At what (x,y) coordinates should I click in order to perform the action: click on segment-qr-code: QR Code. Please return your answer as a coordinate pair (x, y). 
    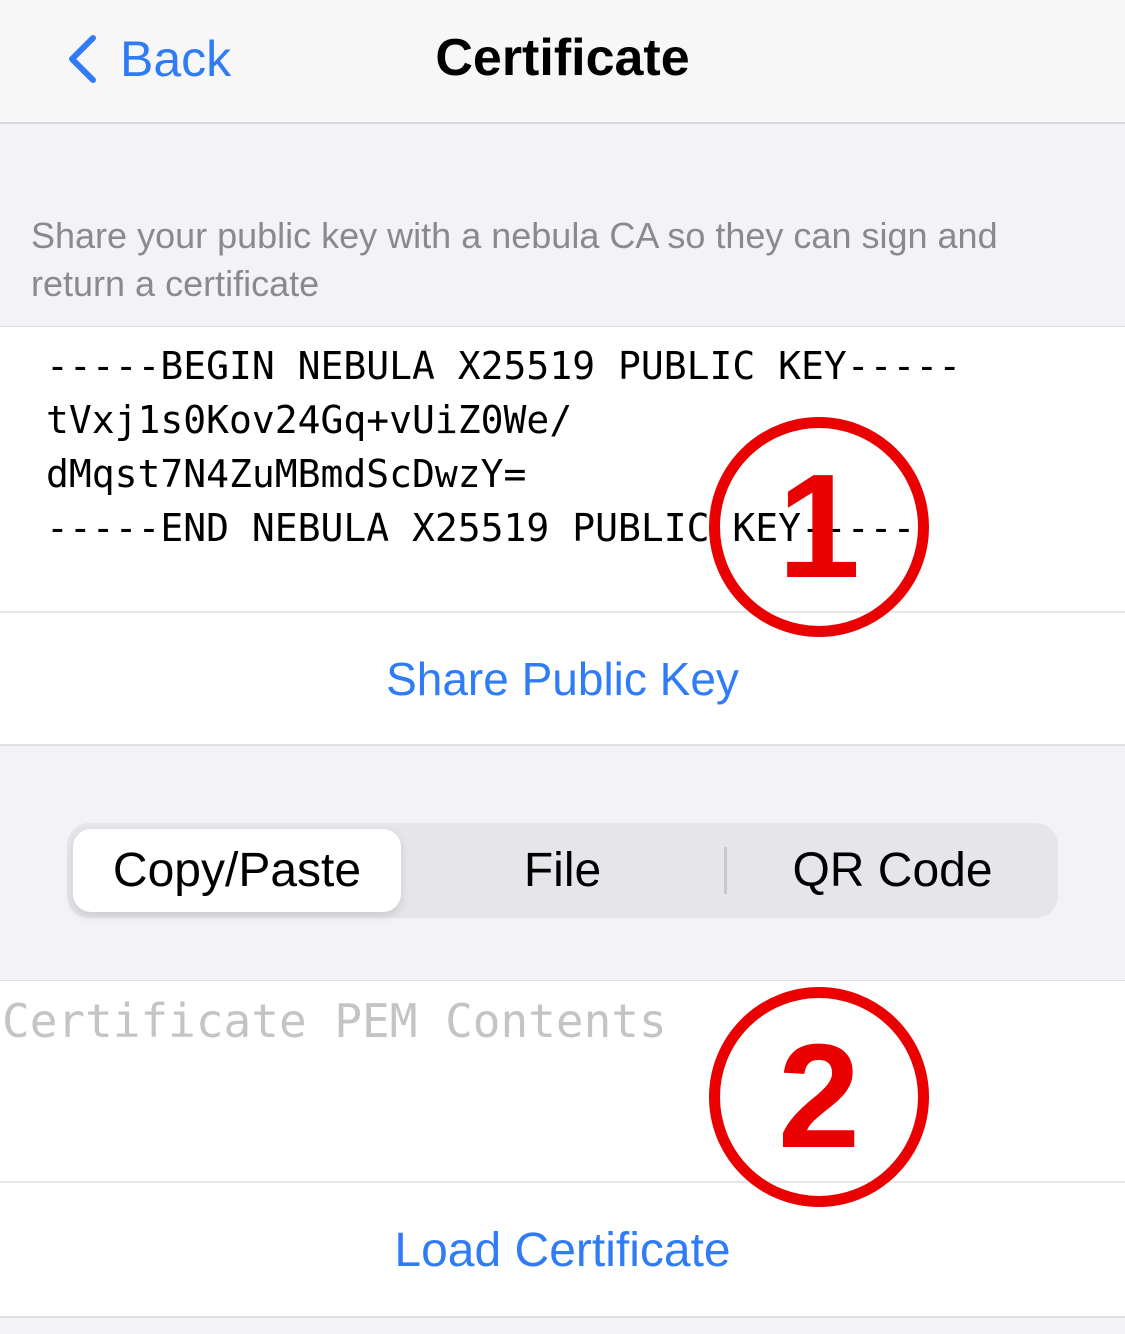
    Looking at the image, I should click on (892, 870).